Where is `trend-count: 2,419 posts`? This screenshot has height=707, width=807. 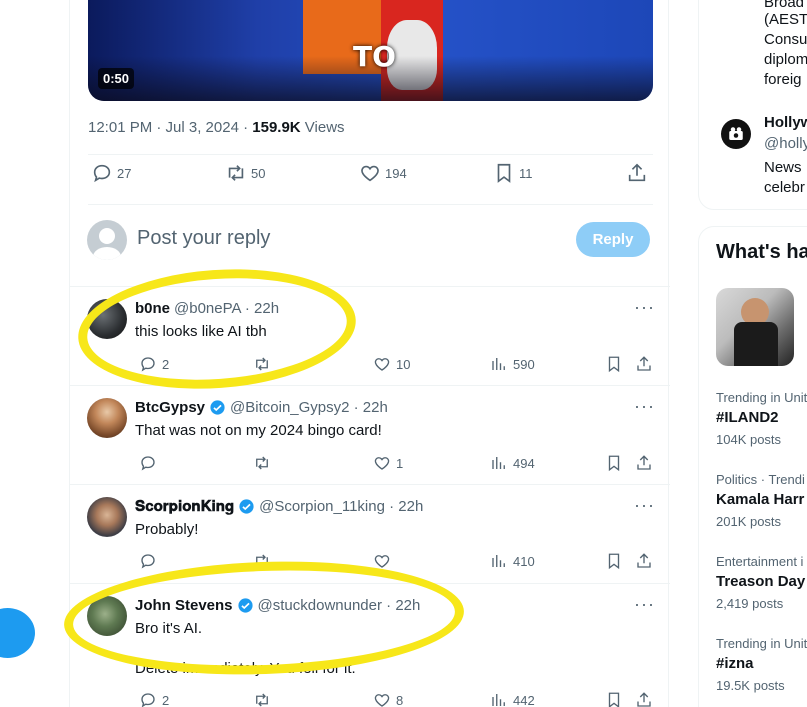
trend-count: 2,419 posts is located at coordinates (750, 603).